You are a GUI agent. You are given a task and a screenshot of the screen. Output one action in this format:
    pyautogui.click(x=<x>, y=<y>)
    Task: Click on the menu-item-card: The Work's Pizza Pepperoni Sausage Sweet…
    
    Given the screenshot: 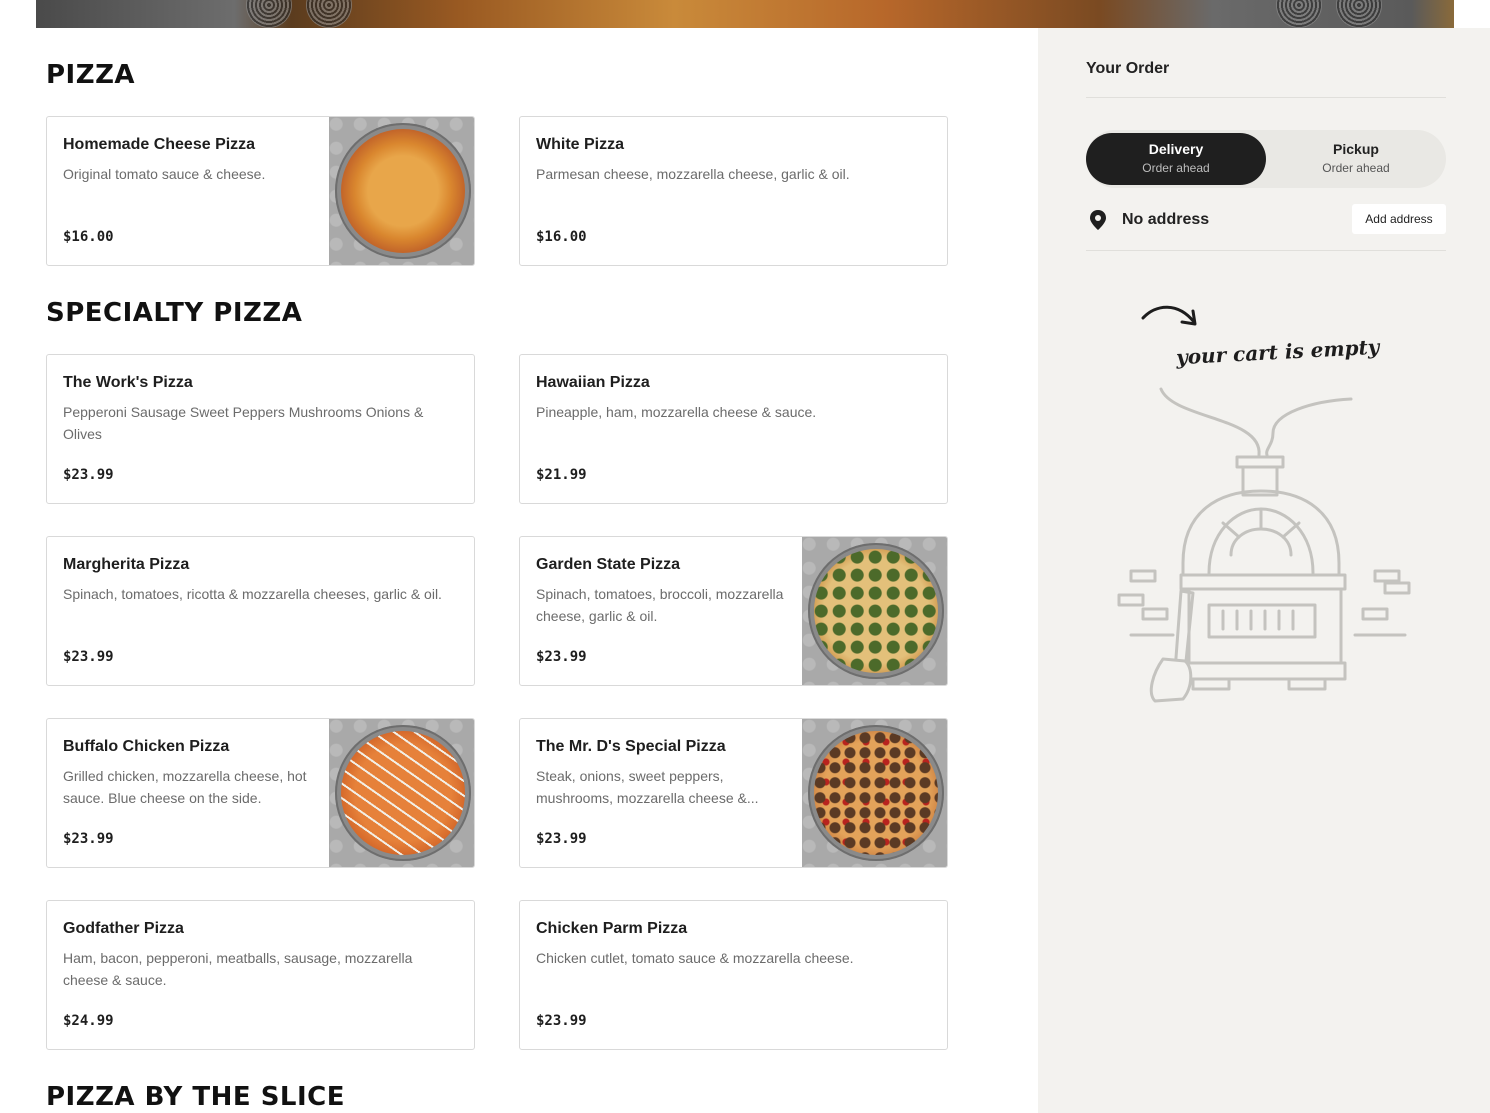 What is the action you would take?
    pyautogui.click(x=260, y=429)
    